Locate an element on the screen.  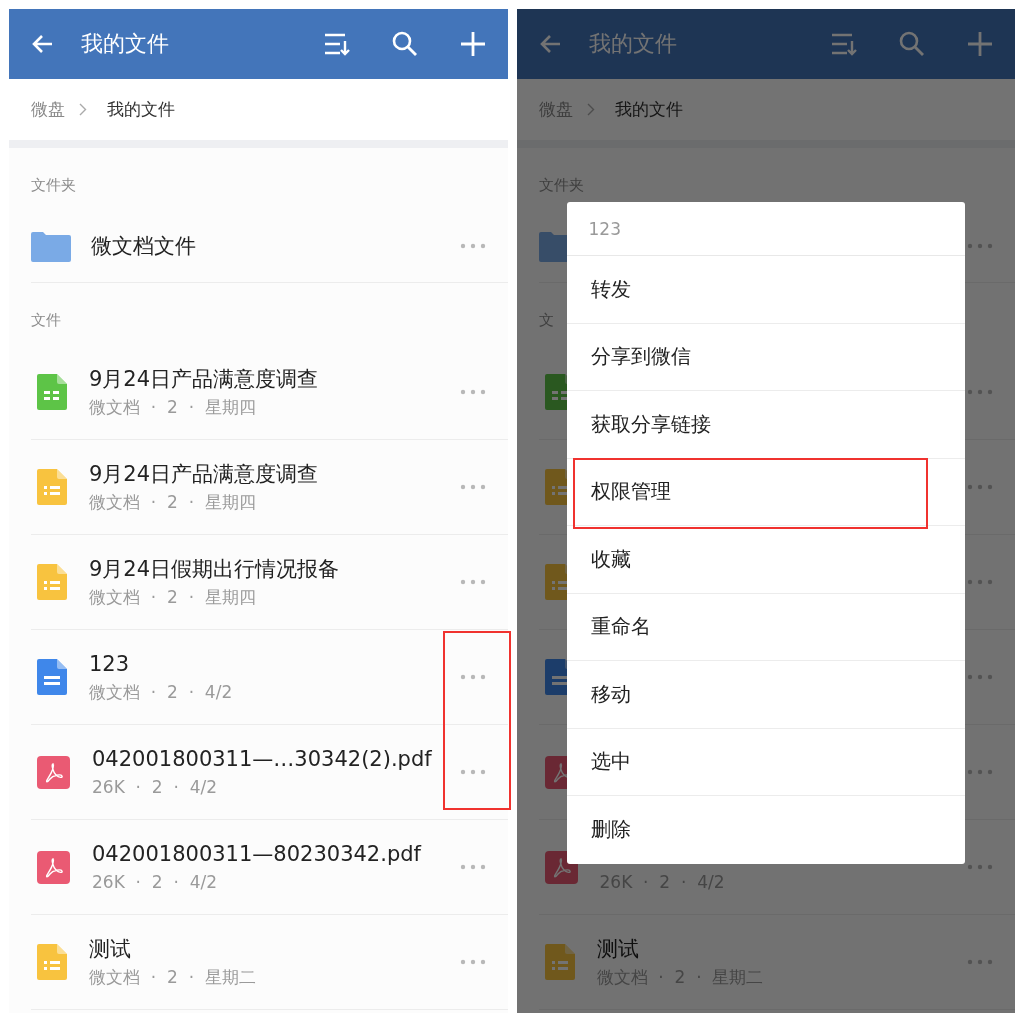
file-name: 9月24日假期出行情况报备 is located at coordinates (215, 569).